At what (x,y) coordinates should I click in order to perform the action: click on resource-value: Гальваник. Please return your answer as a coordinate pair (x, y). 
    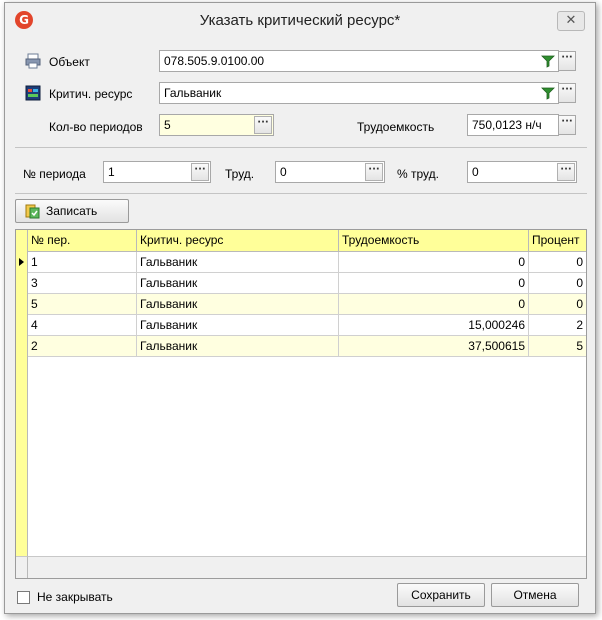
    Looking at the image, I should click on (193, 93).